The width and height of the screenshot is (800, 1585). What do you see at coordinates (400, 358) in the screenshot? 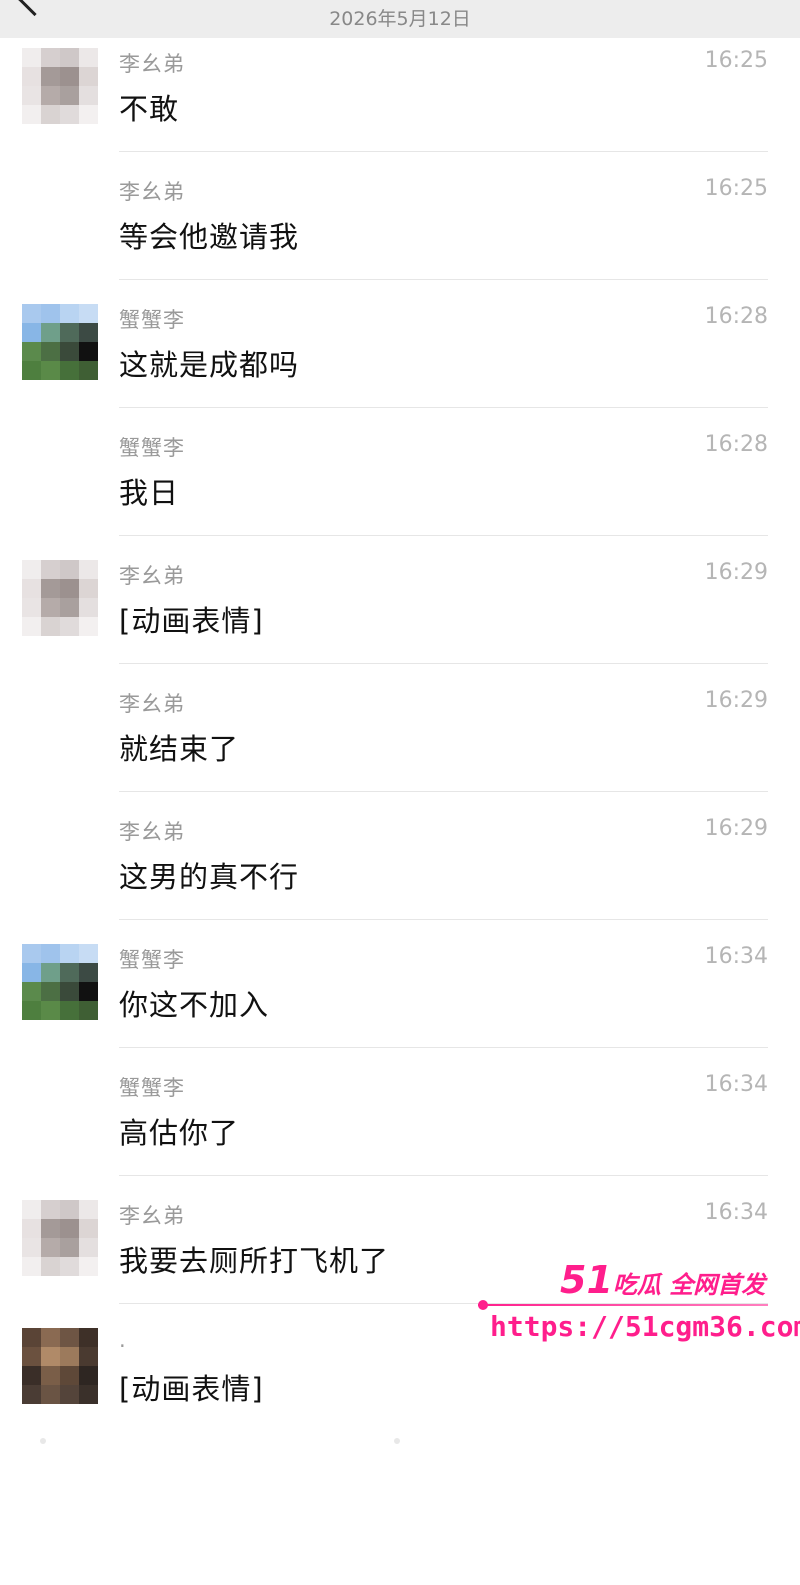
I see `message-row: 蟹蟹李 16:28 这就是成都吗` at bounding box center [400, 358].